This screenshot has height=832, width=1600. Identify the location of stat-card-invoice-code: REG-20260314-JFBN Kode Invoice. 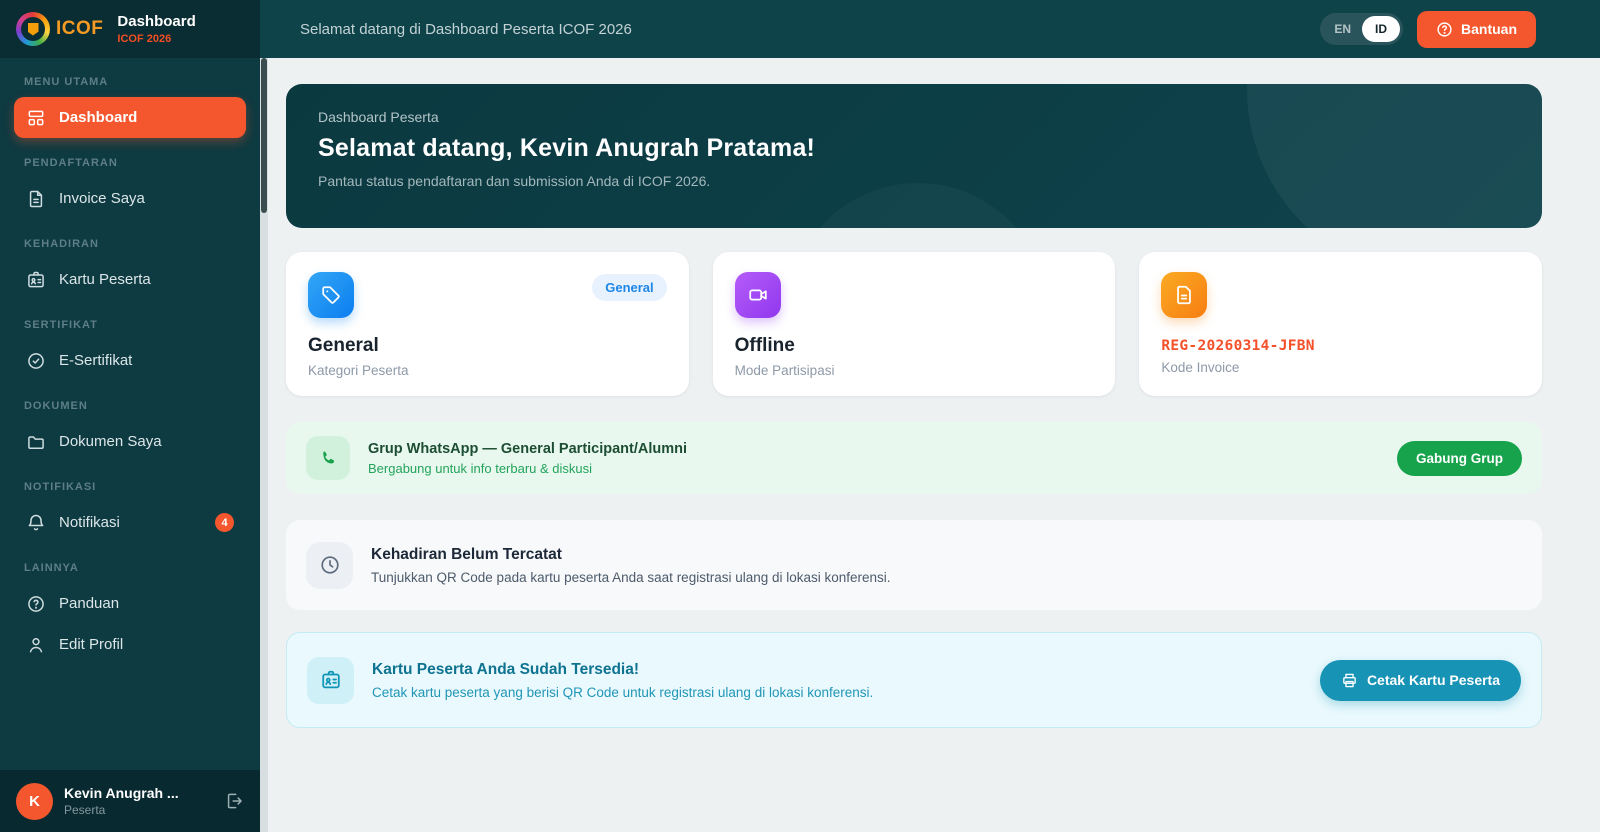
(1340, 324).